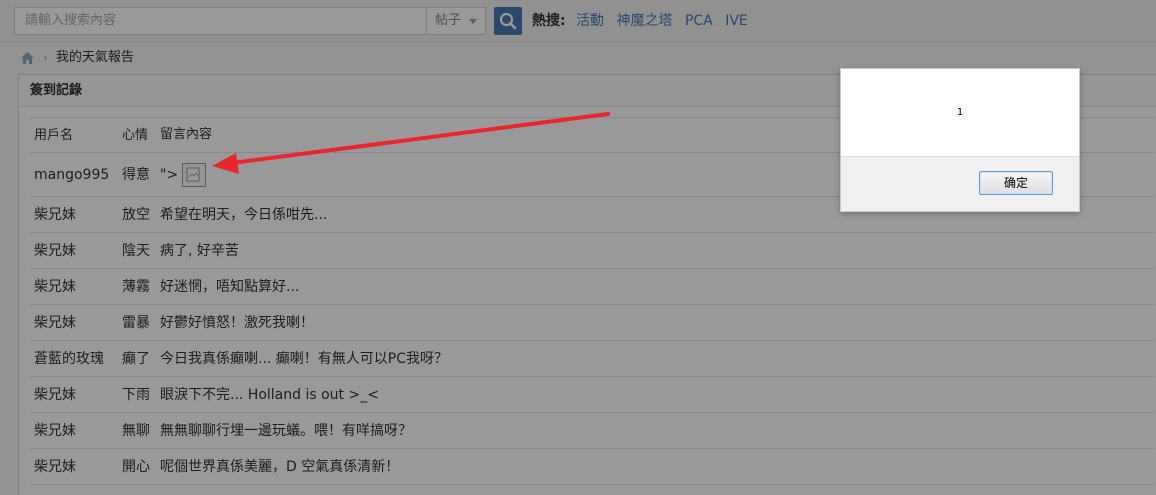 The image size is (1156, 495). I want to click on ok-button: 确定, so click(1016, 183).